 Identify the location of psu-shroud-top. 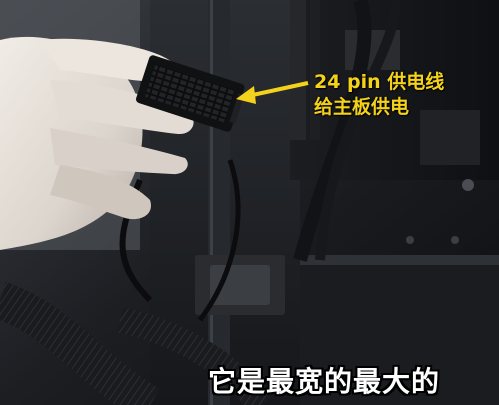
(399, 260).